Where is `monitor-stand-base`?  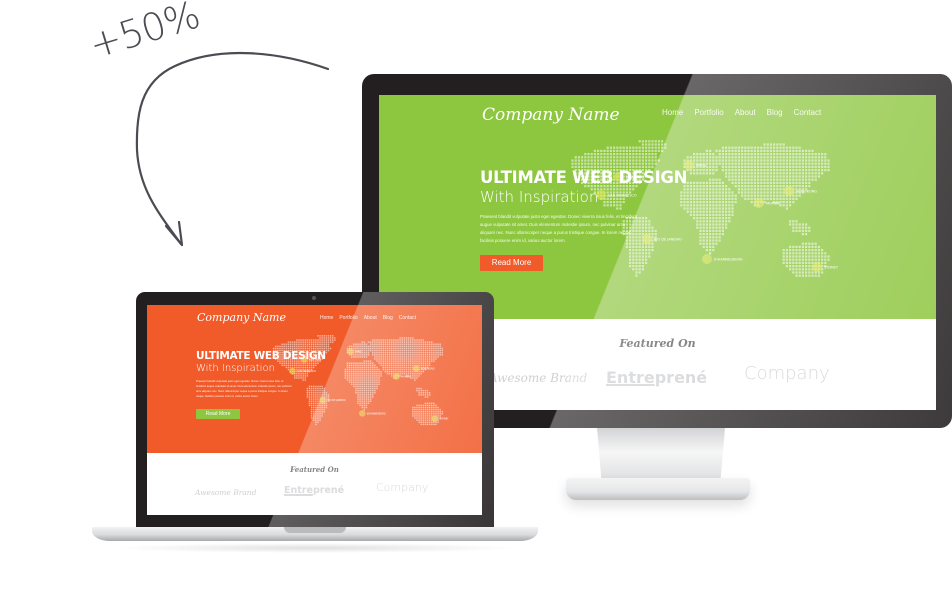
monitor-stand-base is located at coordinates (658, 489).